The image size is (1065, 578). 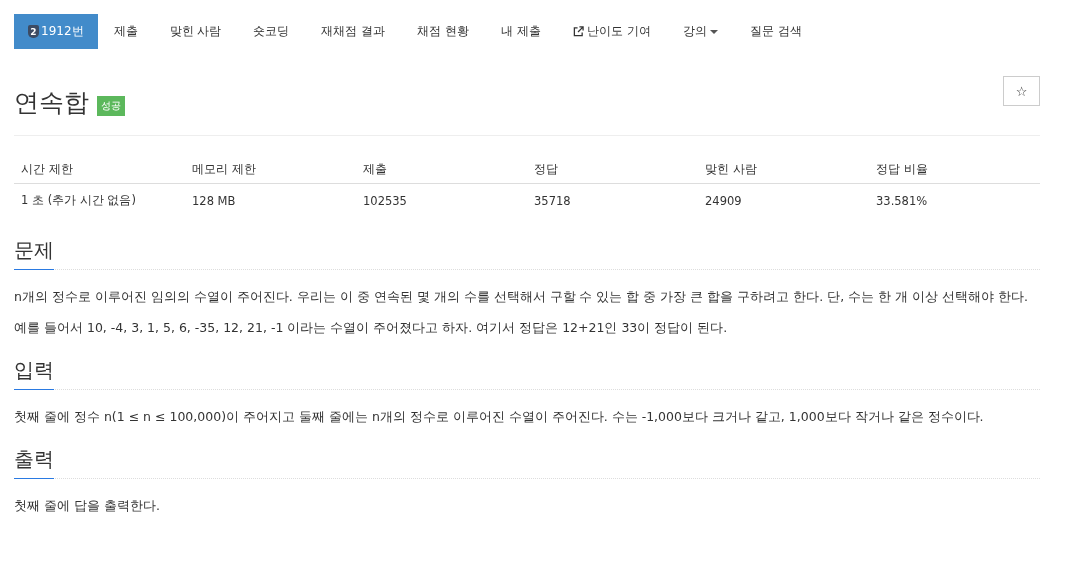 What do you see at coordinates (775, 31) in the screenshot?
I see `nav-tab: 질문 검색` at bounding box center [775, 31].